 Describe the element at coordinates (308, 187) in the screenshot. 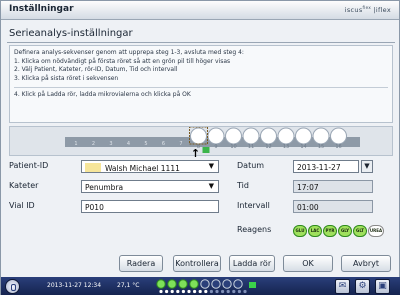

I see `time-value: 17:07` at that location.